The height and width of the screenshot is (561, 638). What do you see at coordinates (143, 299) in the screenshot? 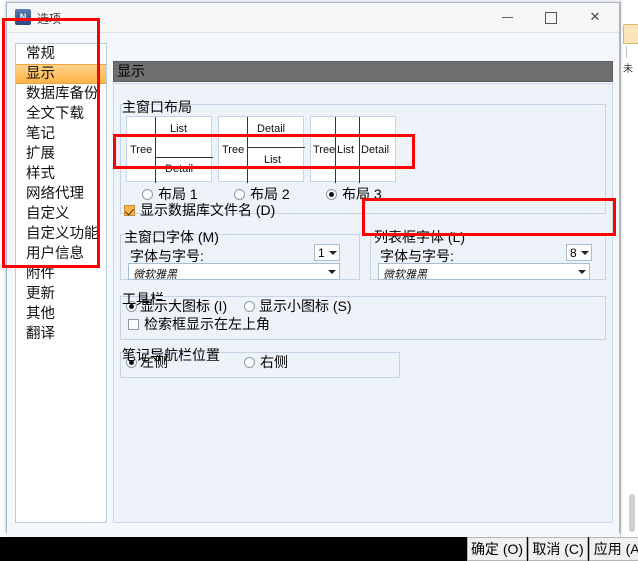
I see `toolbar-group-title: 工具栏` at bounding box center [143, 299].